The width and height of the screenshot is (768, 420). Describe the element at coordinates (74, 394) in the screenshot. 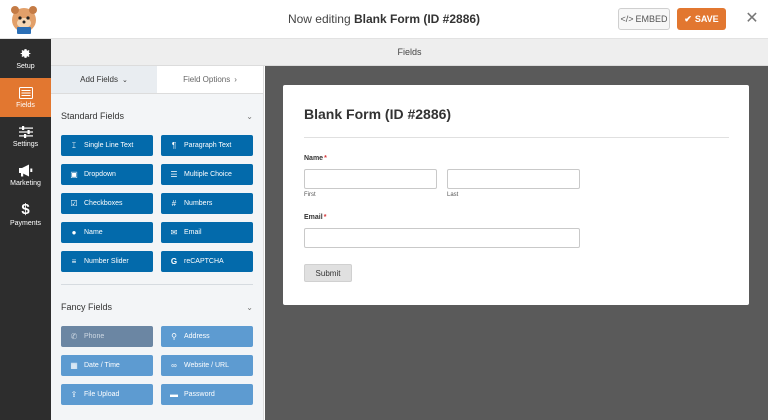

I see `upload-icon: ⇪` at that location.